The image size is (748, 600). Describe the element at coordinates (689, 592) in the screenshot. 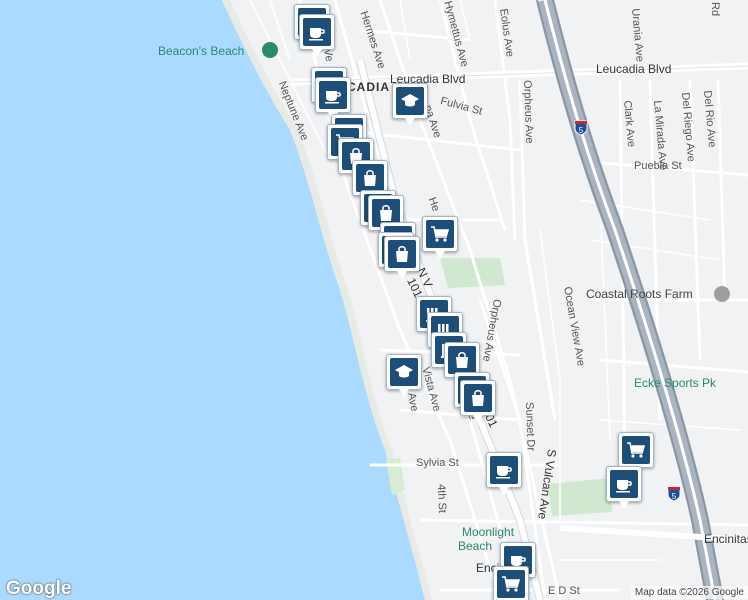

I see `map-attribution: Map data ©2026 Google` at that location.